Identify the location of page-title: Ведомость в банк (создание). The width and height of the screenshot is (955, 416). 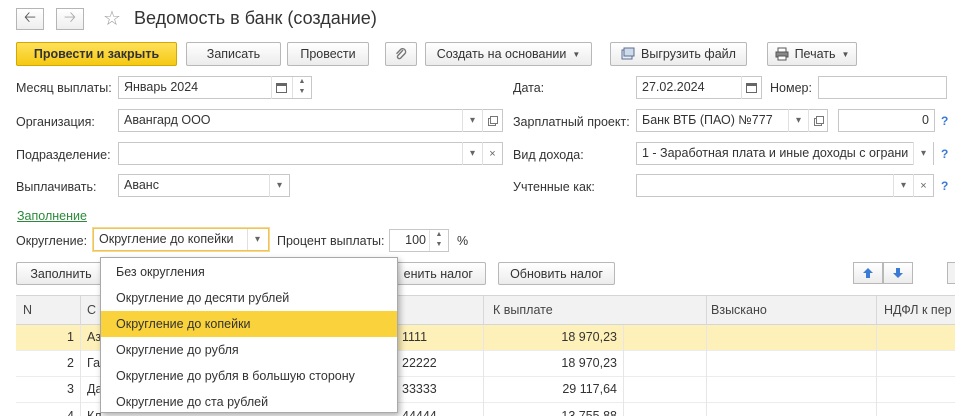
(255, 18).